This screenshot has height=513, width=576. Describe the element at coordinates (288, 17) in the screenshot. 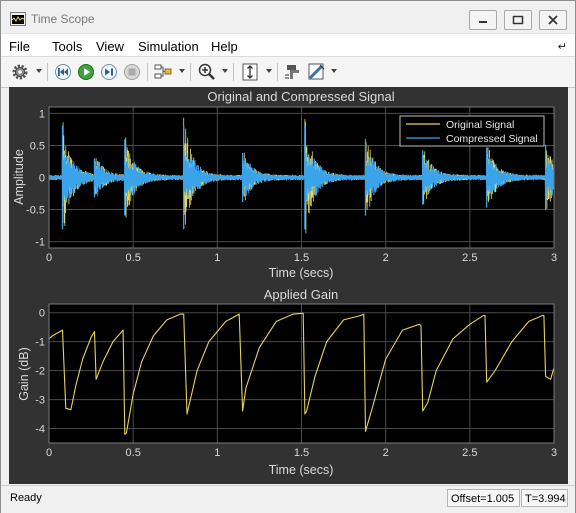

I see `title-bar: Time Scope` at that location.